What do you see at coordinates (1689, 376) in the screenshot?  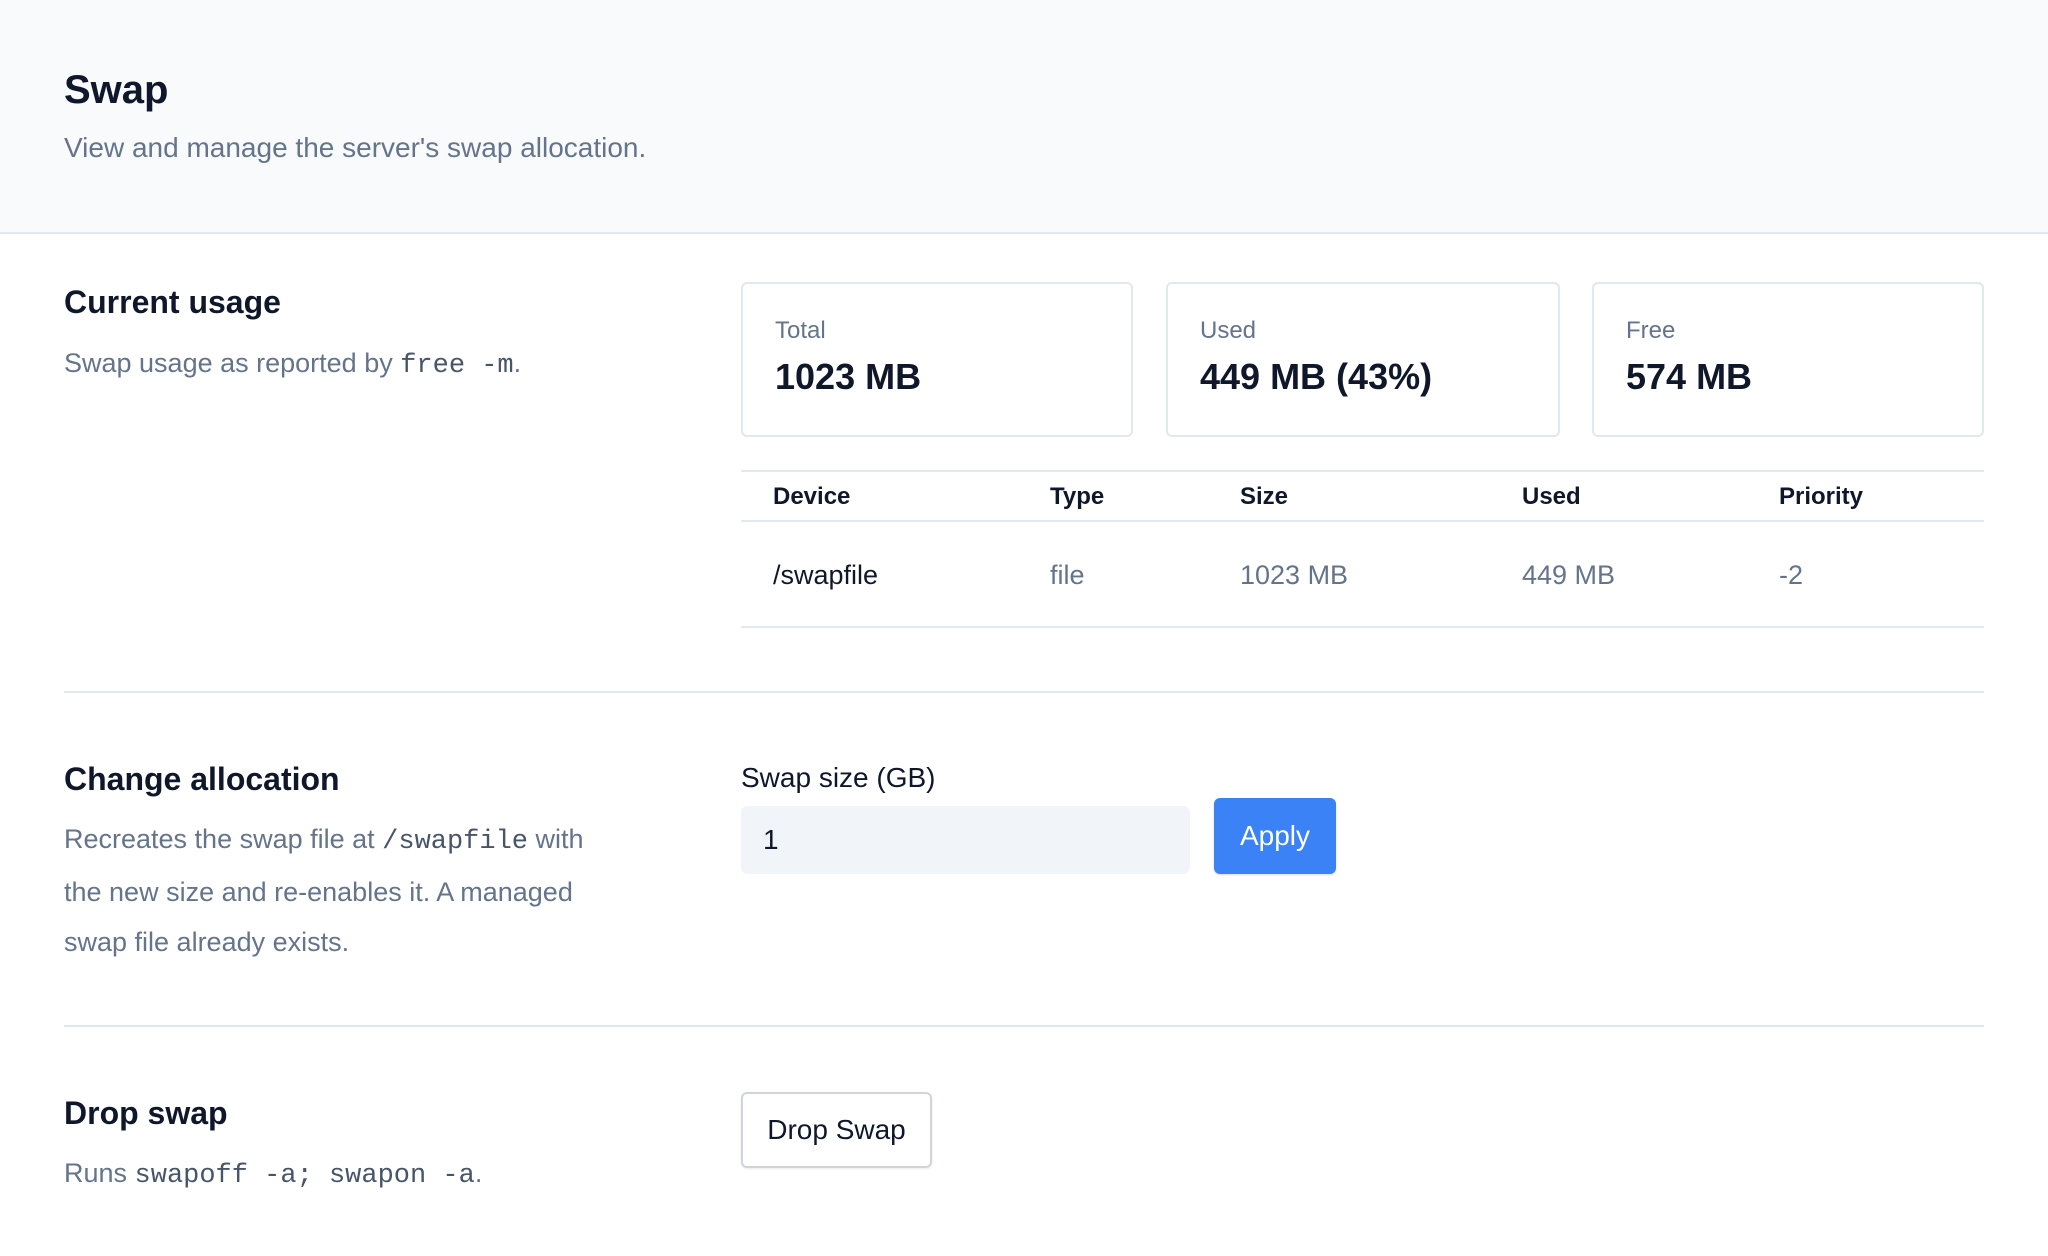 I see `stat-value: 574 MB` at bounding box center [1689, 376].